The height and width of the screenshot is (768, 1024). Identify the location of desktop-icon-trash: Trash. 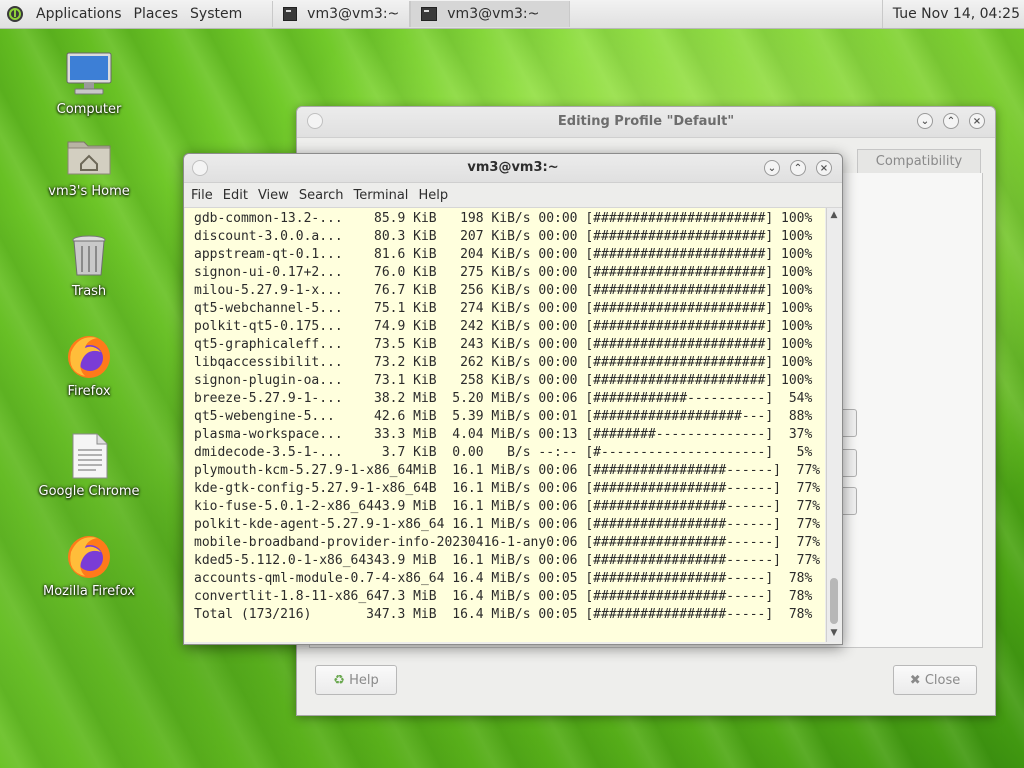
(89, 265).